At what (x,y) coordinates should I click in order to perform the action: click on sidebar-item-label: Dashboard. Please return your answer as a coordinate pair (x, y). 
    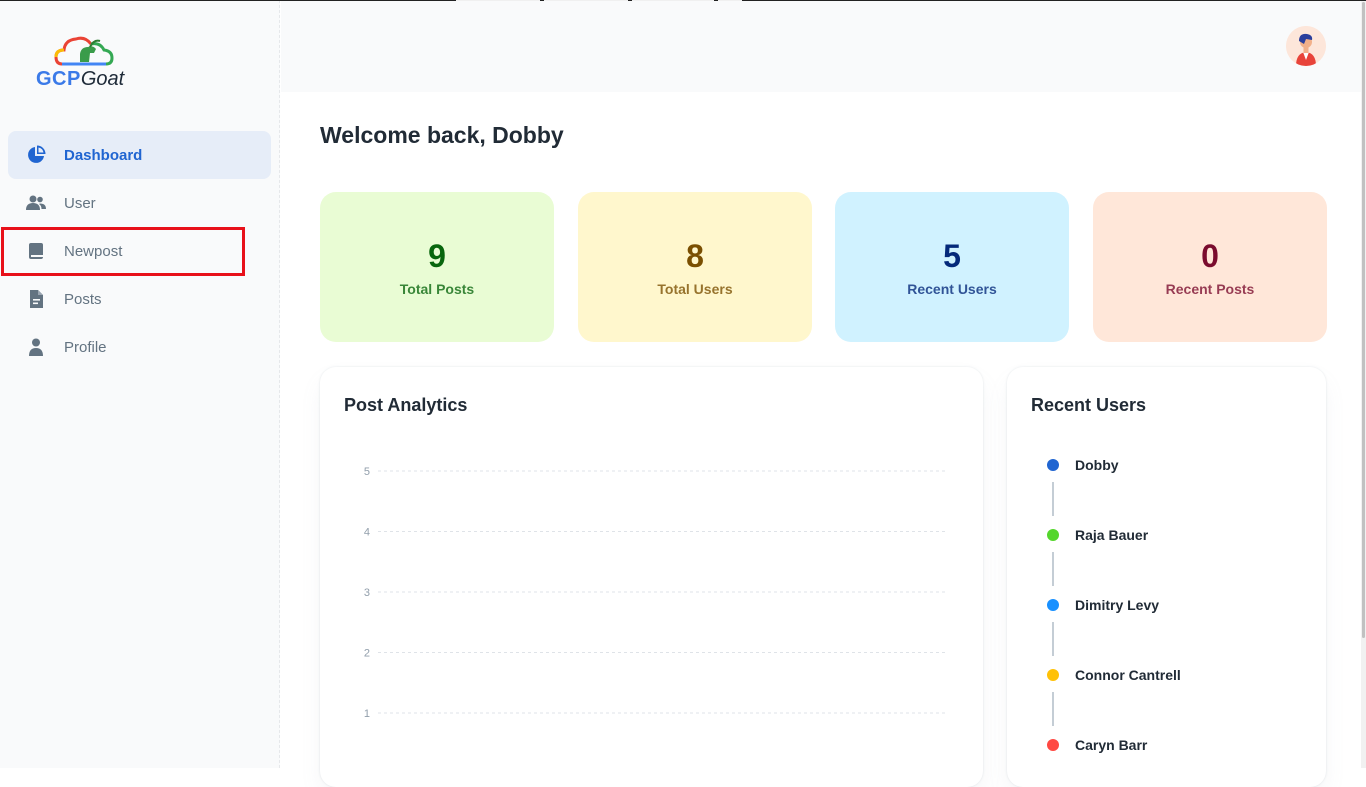
    Looking at the image, I should click on (103, 155).